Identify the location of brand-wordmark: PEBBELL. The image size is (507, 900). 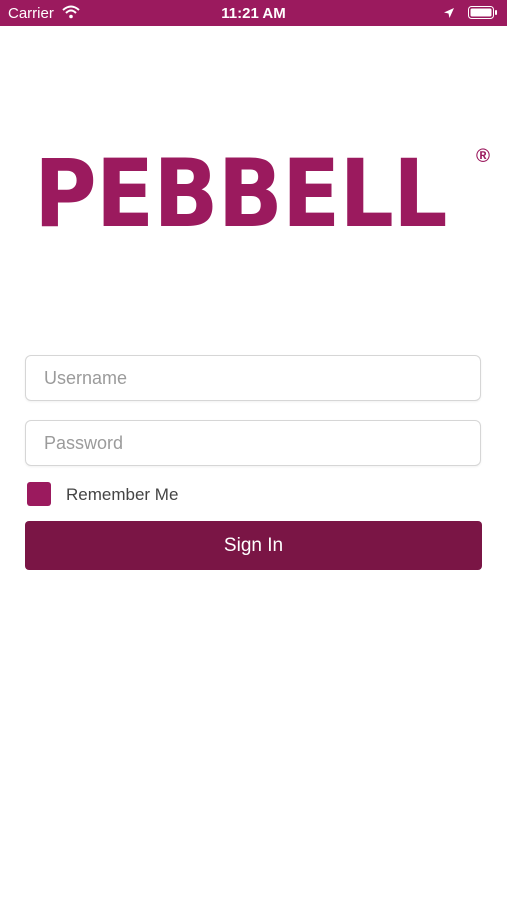
(241, 194).